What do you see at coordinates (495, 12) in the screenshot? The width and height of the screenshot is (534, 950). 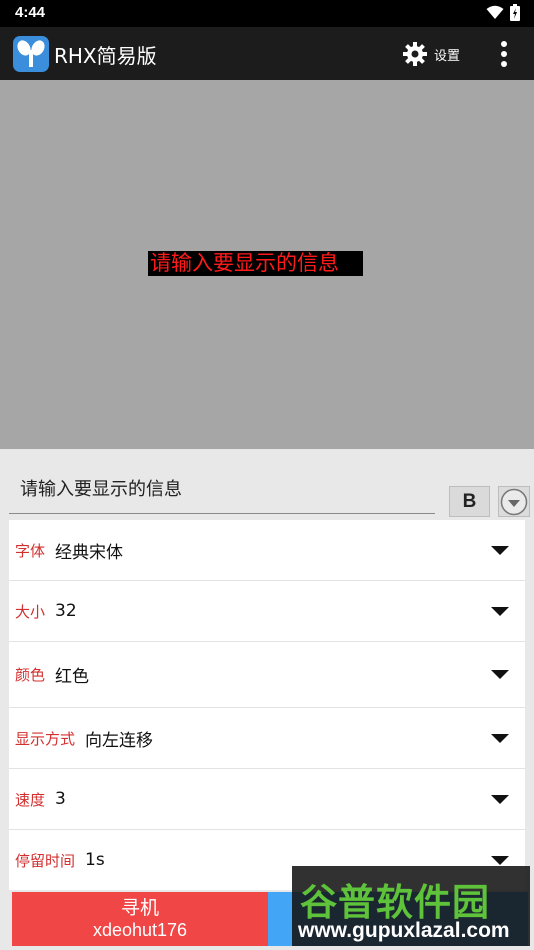 I see `wifi-icon` at bounding box center [495, 12].